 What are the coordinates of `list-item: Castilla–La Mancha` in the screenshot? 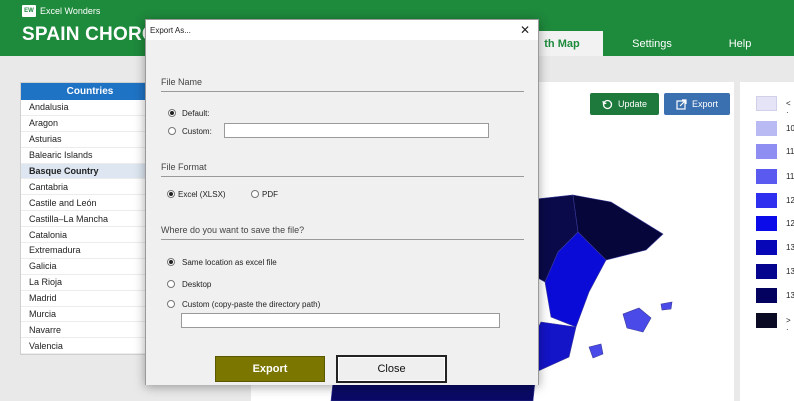 It's located at (90, 219).